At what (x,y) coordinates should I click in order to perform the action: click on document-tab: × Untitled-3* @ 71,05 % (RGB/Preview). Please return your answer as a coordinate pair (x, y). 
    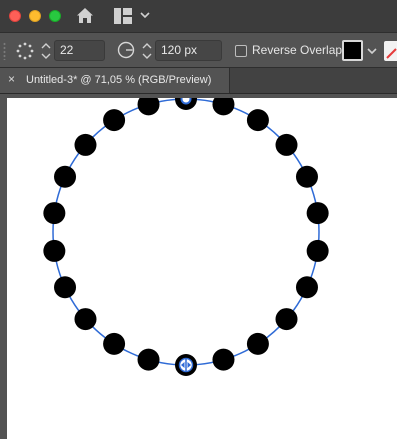
    Looking at the image, I should click on (115, 80).